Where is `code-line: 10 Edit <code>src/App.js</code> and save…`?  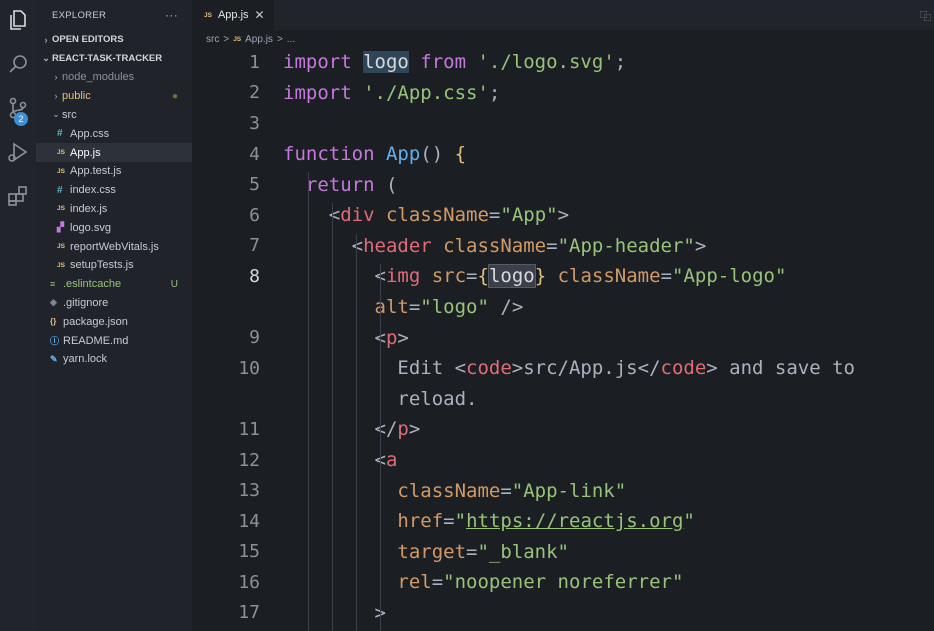 code-line: 10 Edit <code>src/App.js</code> and save… is located at coordinates (563, 368).